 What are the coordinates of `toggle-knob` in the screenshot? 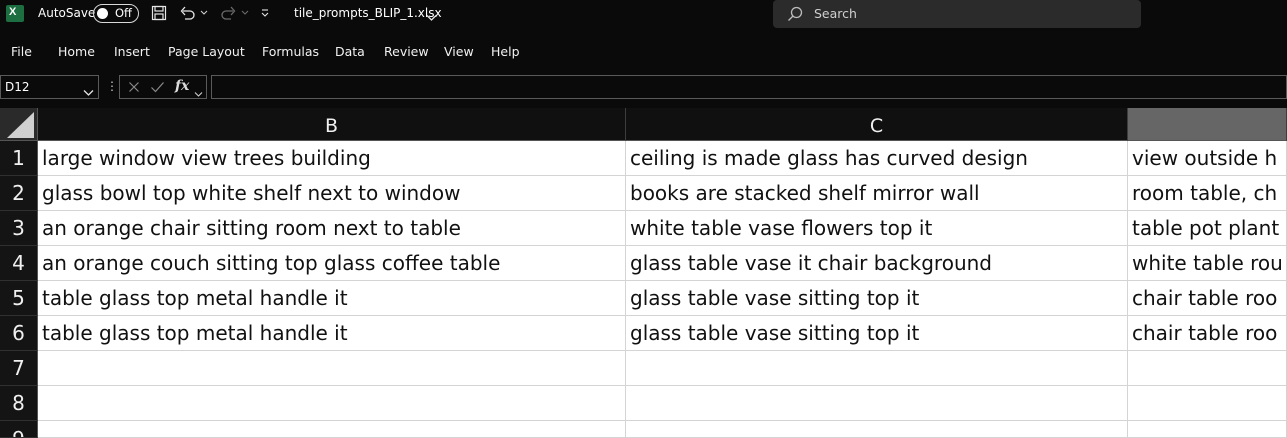 It's located at (102, 13).